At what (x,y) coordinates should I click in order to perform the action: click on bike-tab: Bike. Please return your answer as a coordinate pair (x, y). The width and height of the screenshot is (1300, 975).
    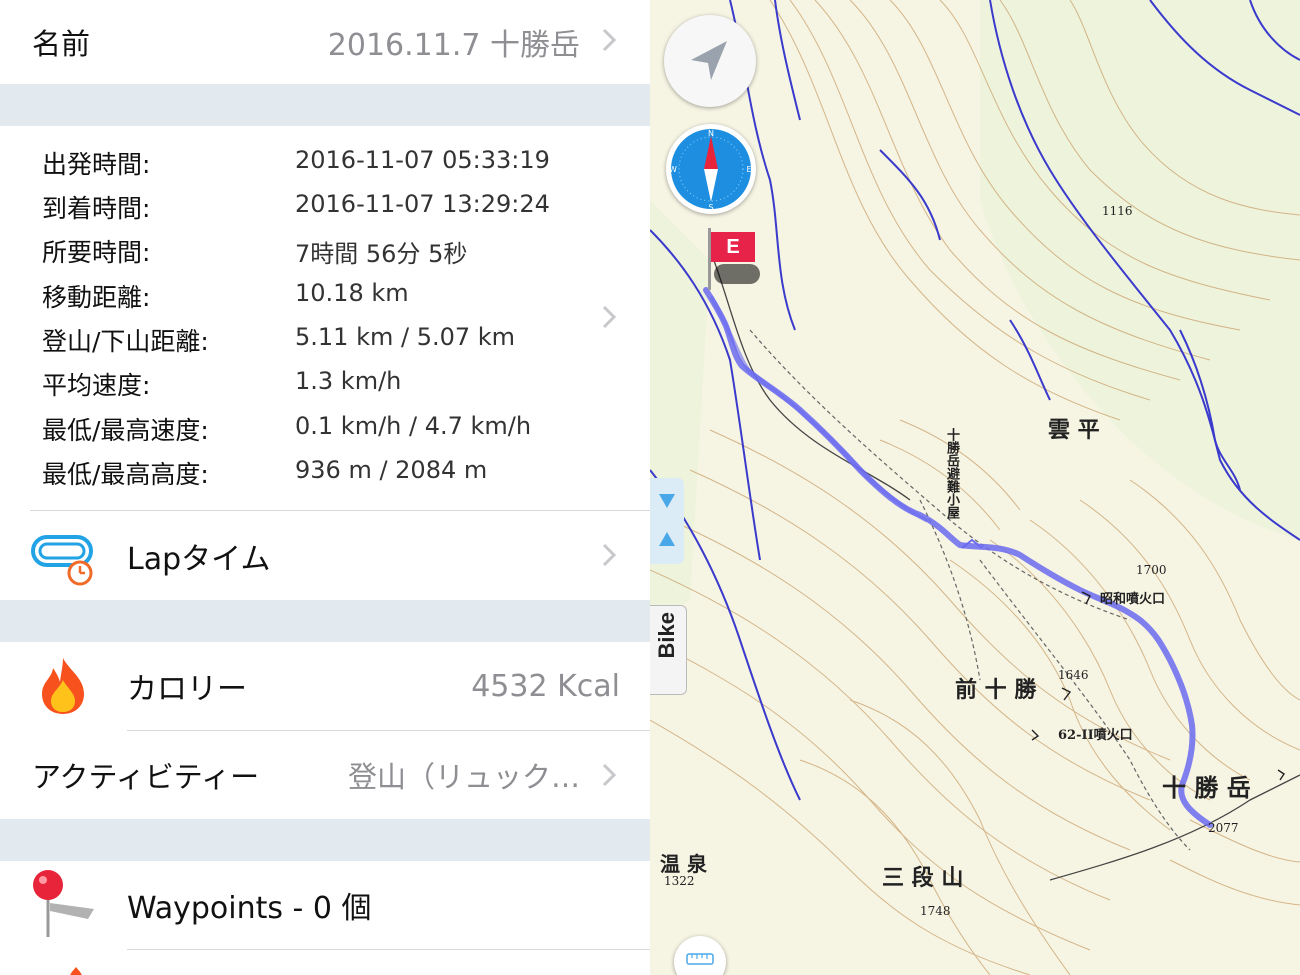
    Looking at the image, I should click on (668, 650).